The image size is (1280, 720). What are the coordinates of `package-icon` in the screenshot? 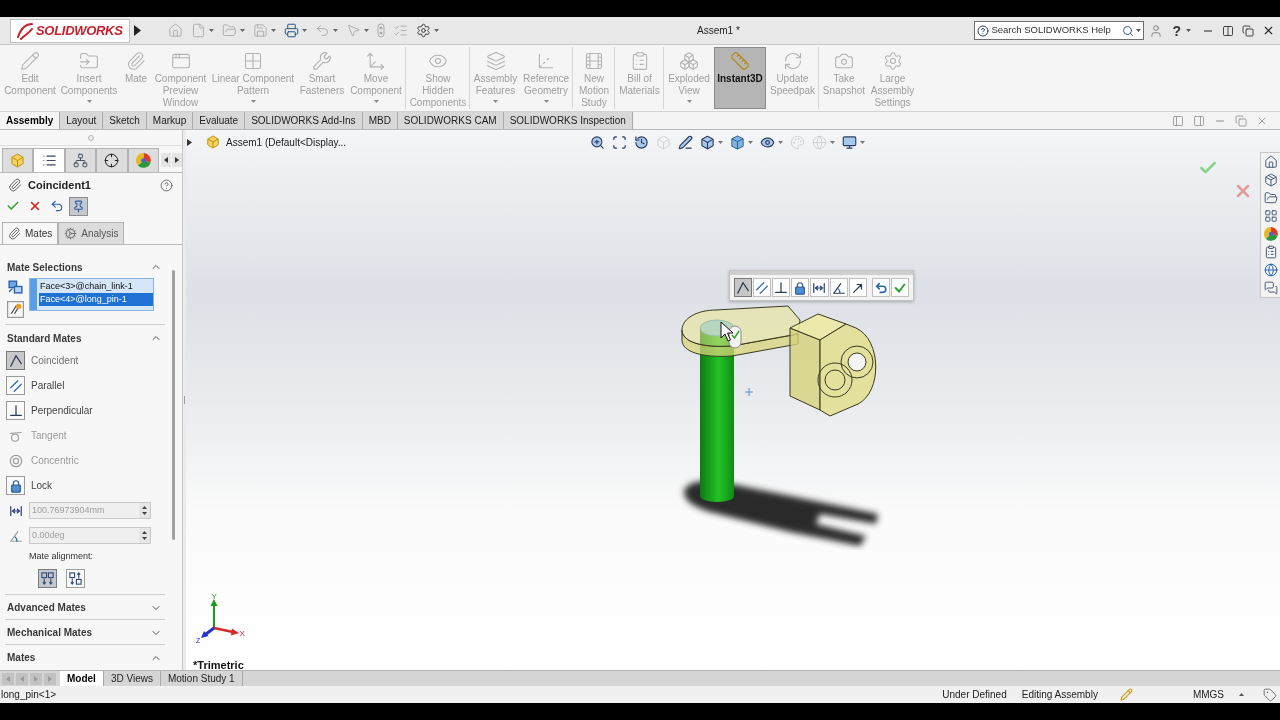 It's located at (1270, 180).